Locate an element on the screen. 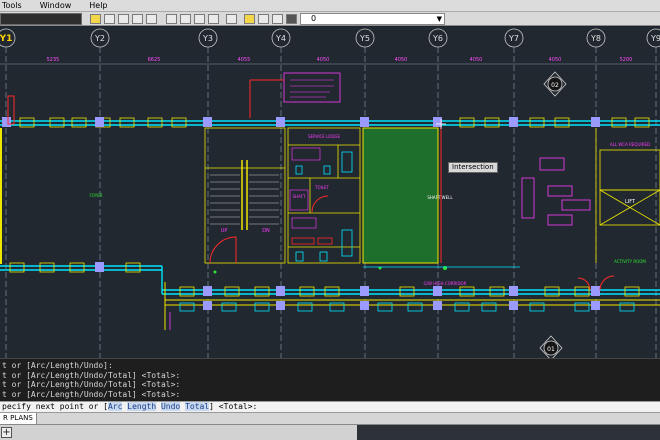 The width and height of the screenshot is (660, 440). grid-bubble: Y8 is located at coordinates (596, 38).